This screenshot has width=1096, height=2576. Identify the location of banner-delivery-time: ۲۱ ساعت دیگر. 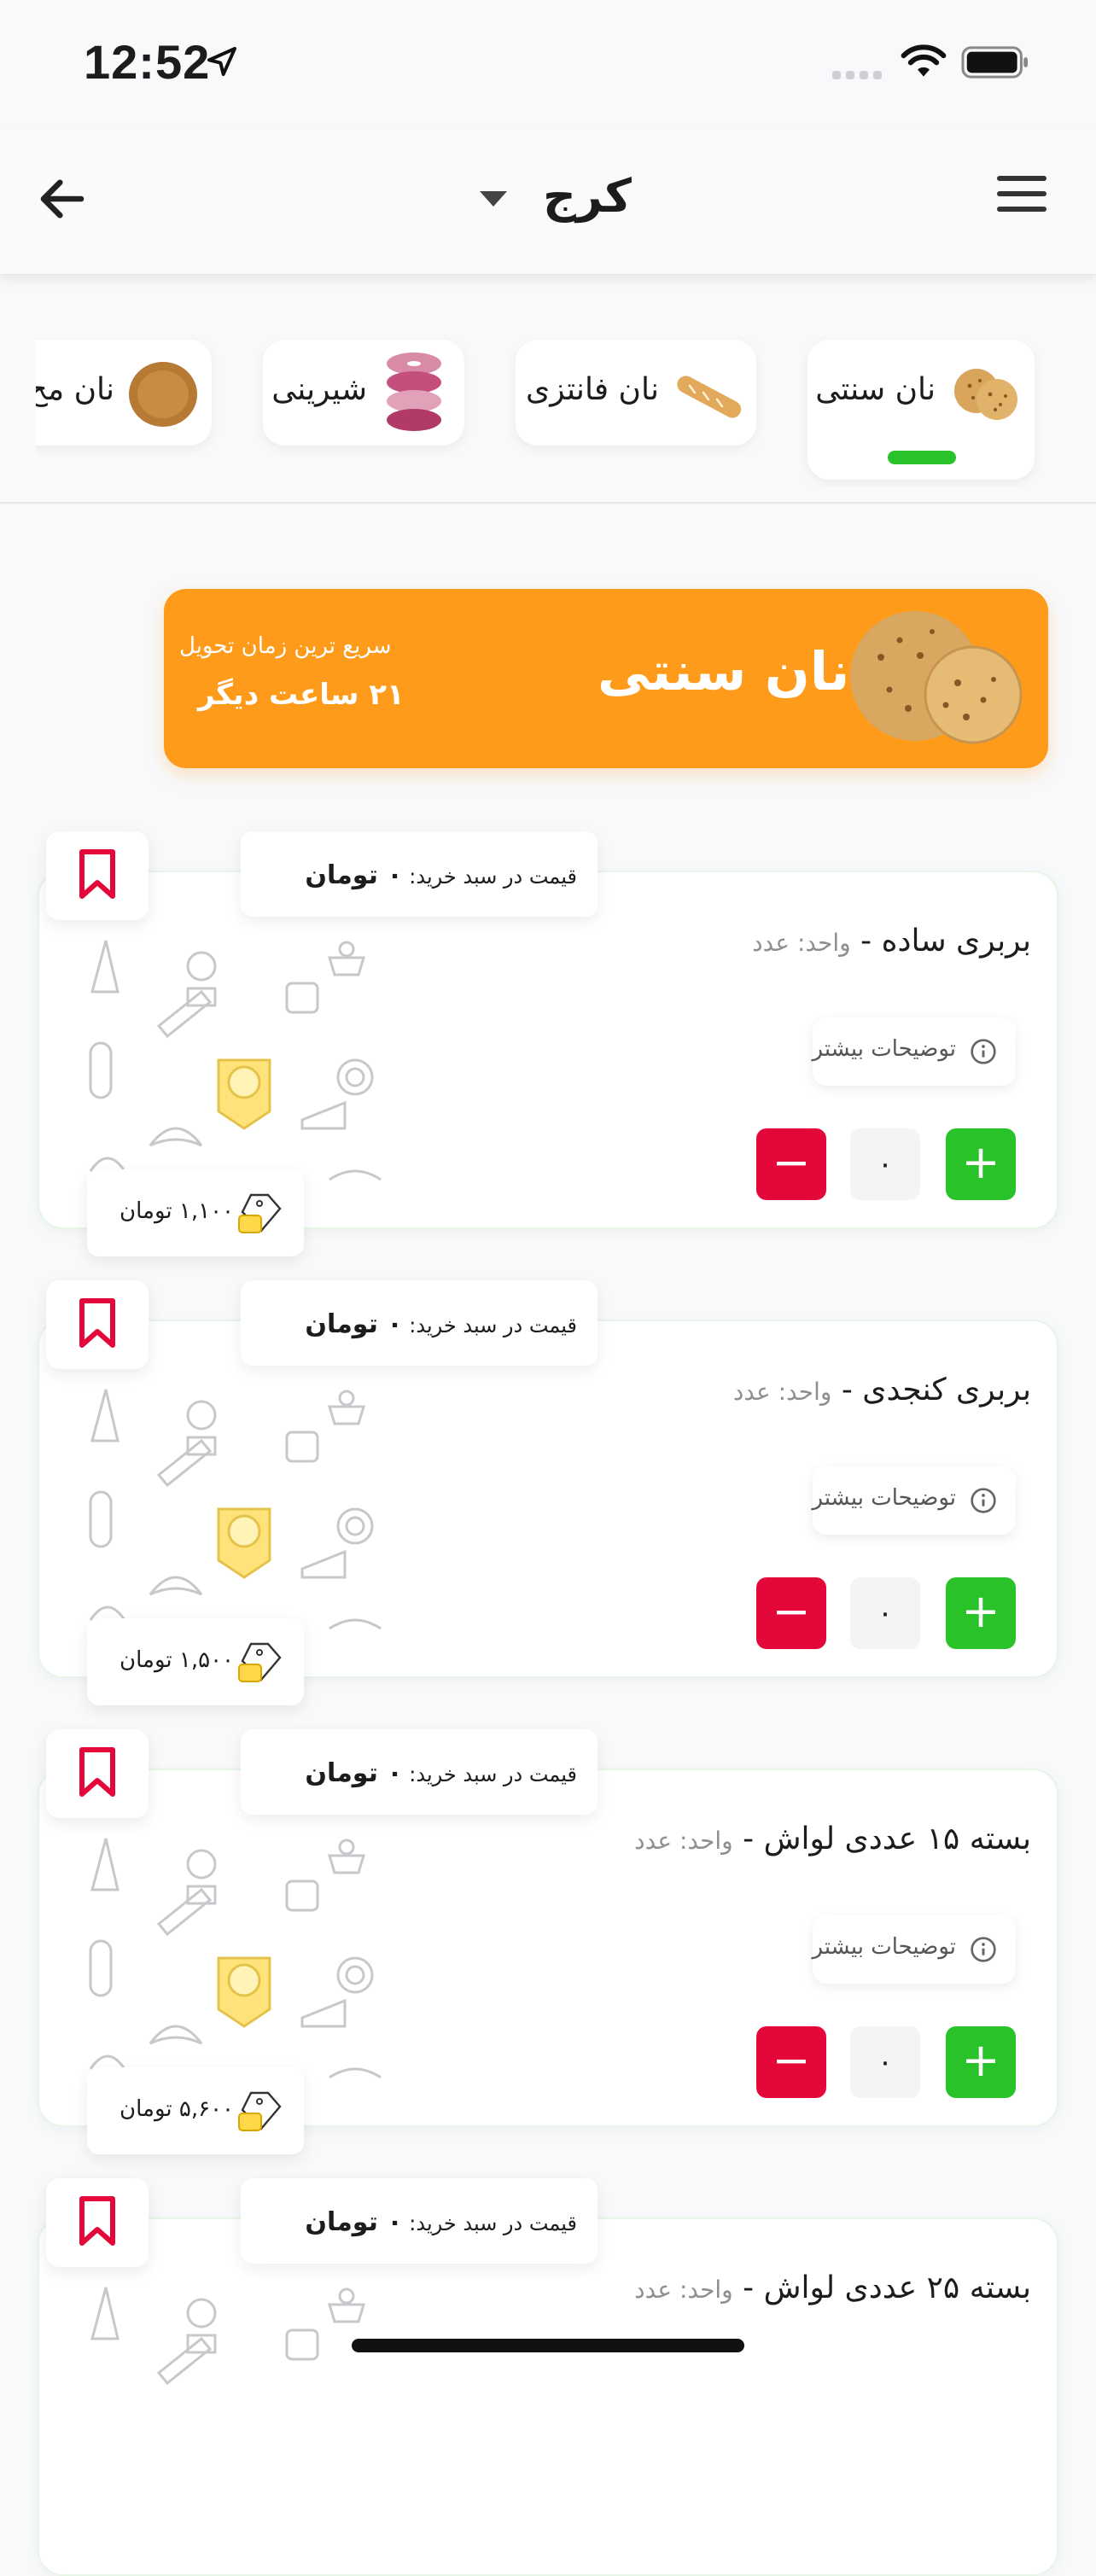
(301, 695).